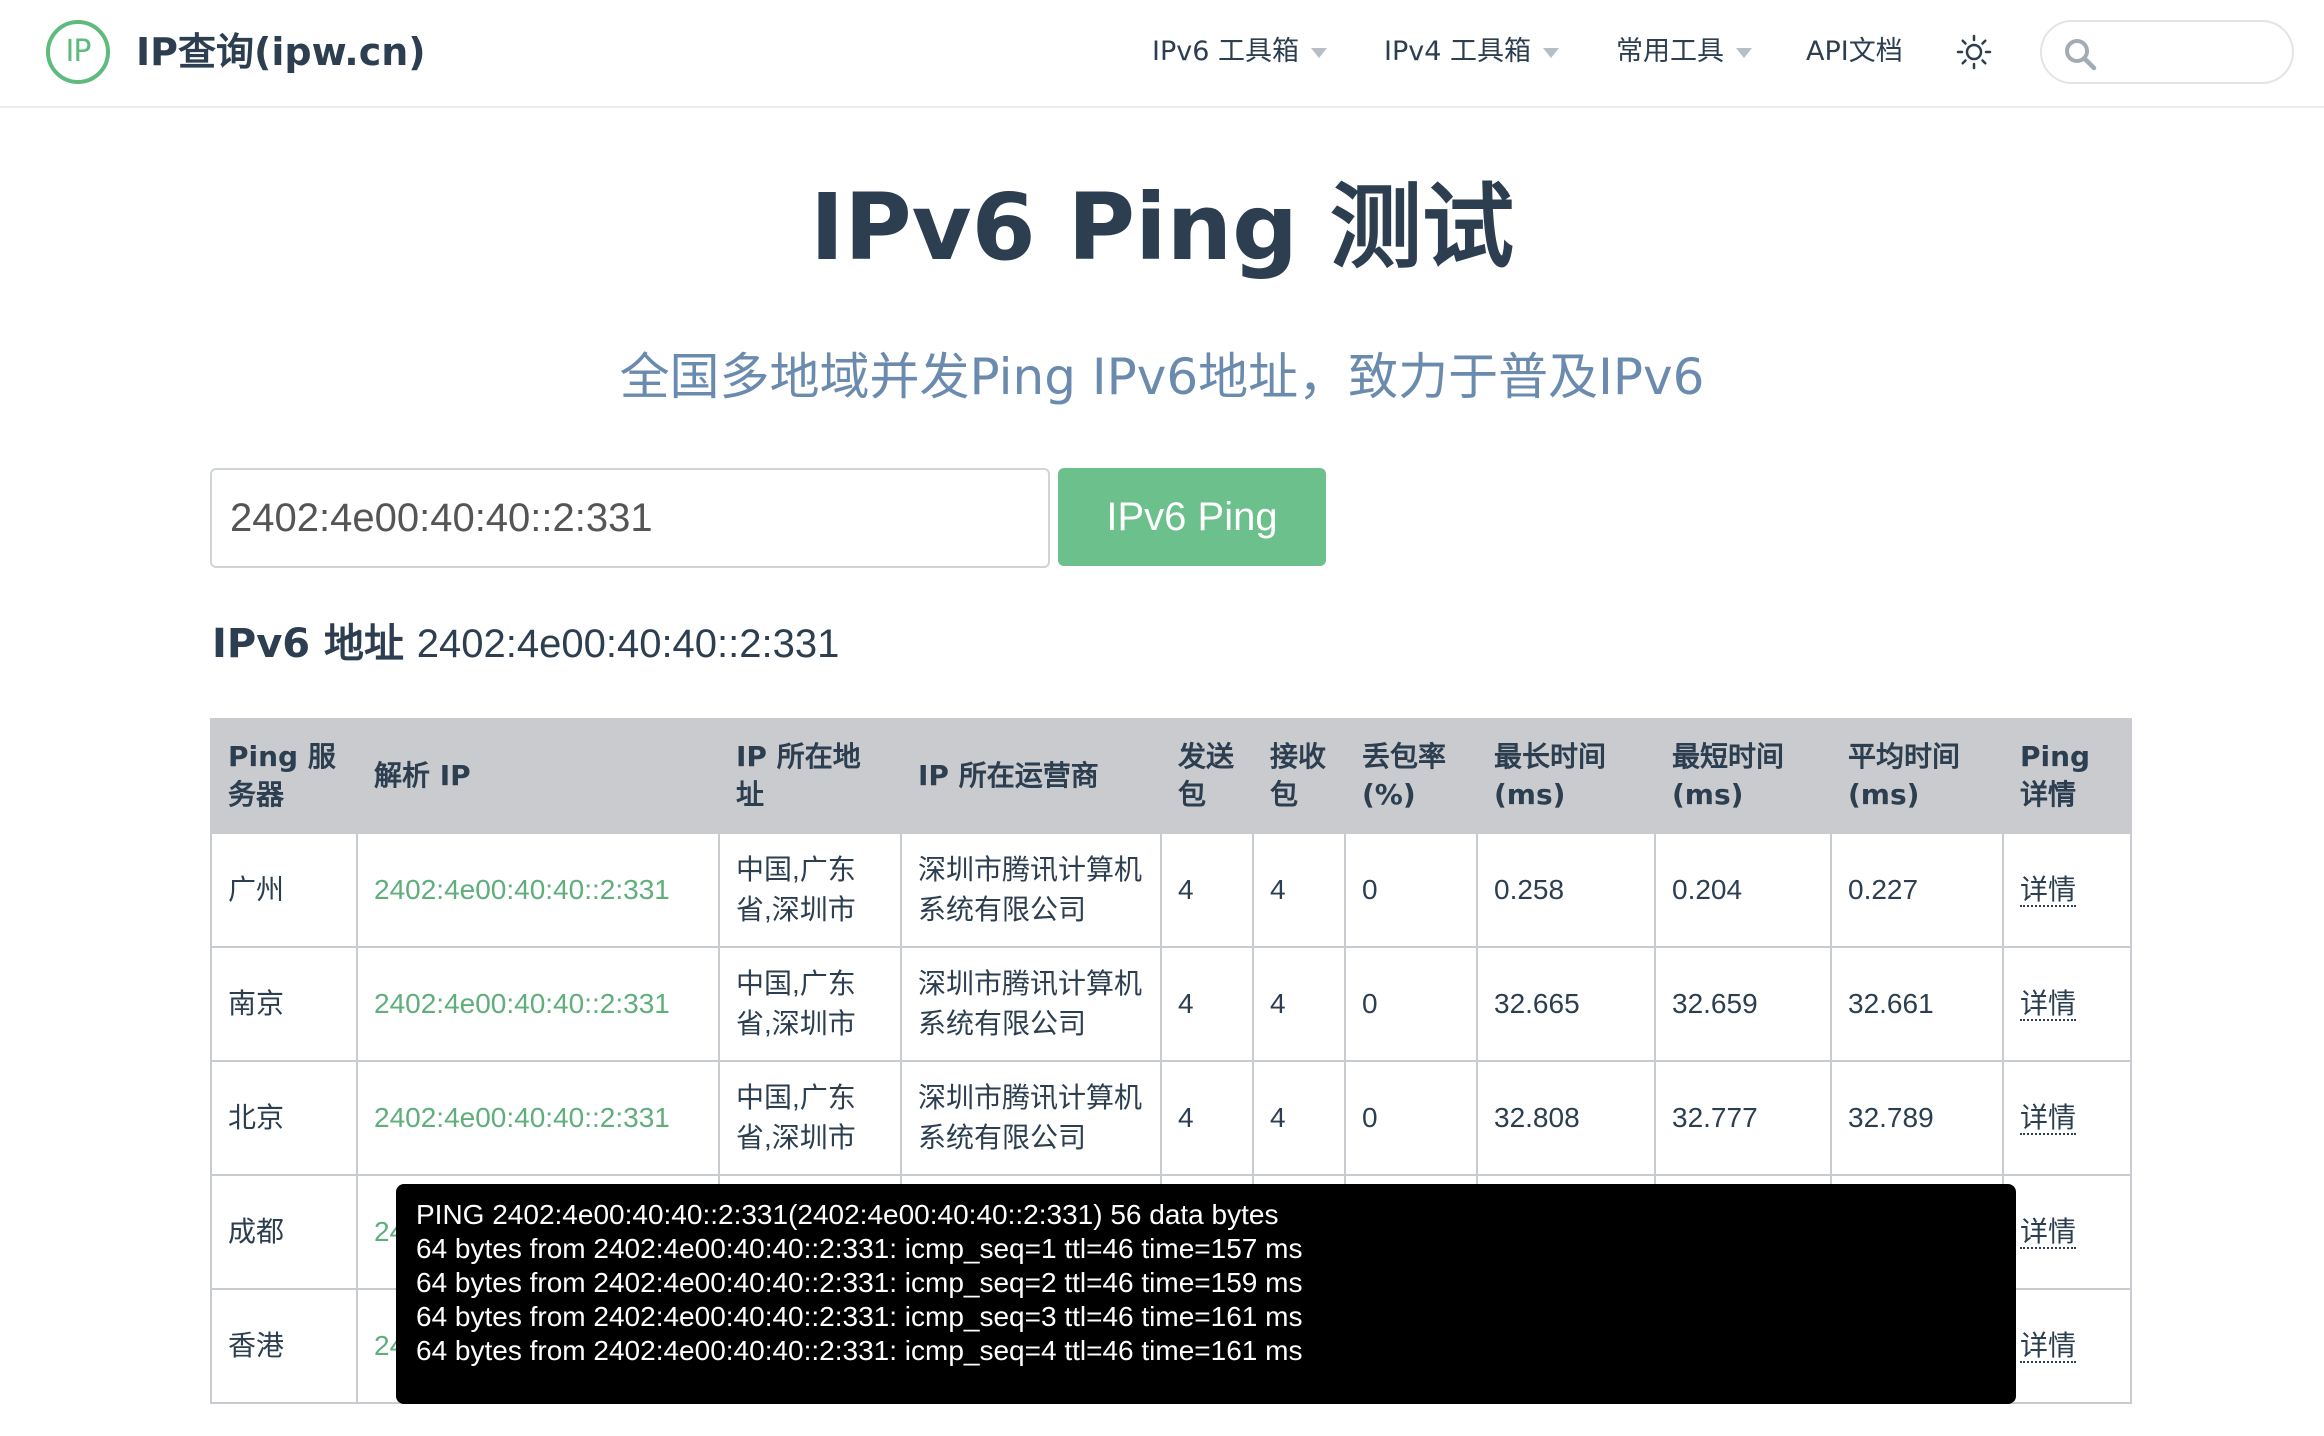 This screenshot has height=1436, width=2324. Describe the element at coordinates (281, 52) in the screenshot. I see `site-title: IP查询(ipw.cn)` at that location.